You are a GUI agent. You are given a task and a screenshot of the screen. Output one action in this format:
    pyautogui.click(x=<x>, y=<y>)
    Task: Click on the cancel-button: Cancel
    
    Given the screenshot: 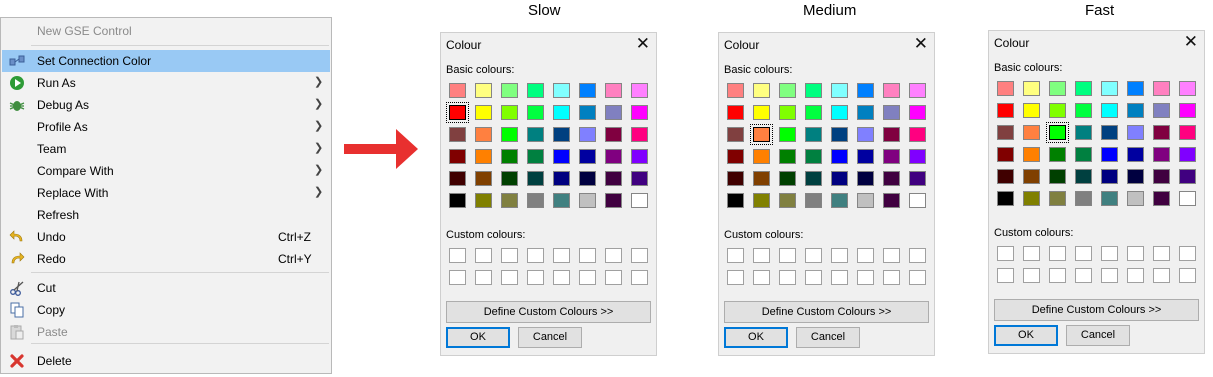 What is the action you would take?
    pyautogui.click(x=1098, y=335)
    